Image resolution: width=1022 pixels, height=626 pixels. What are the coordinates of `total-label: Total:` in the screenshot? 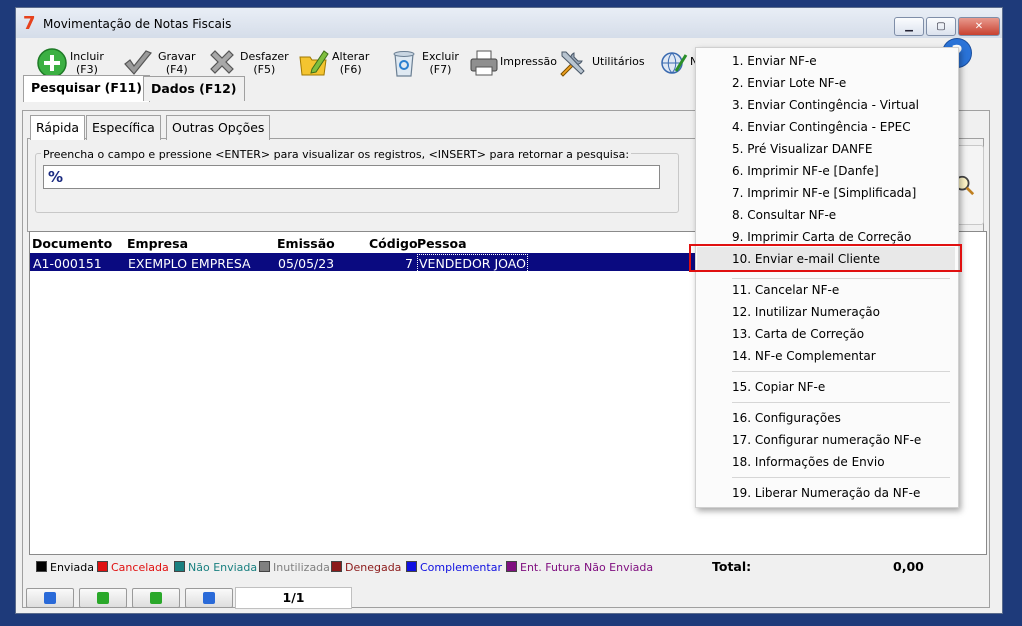 It's located at (732, 566).